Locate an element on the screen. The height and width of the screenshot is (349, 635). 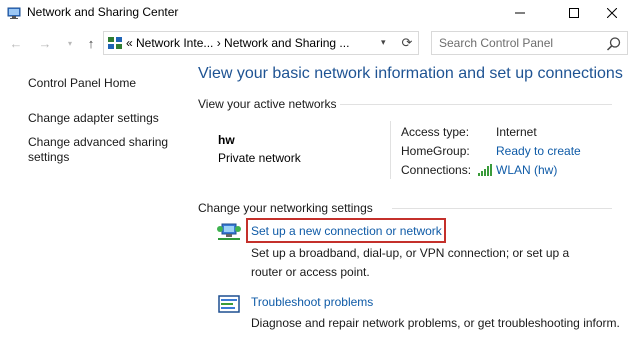
minimize-button is located at coordinates (520, 13).